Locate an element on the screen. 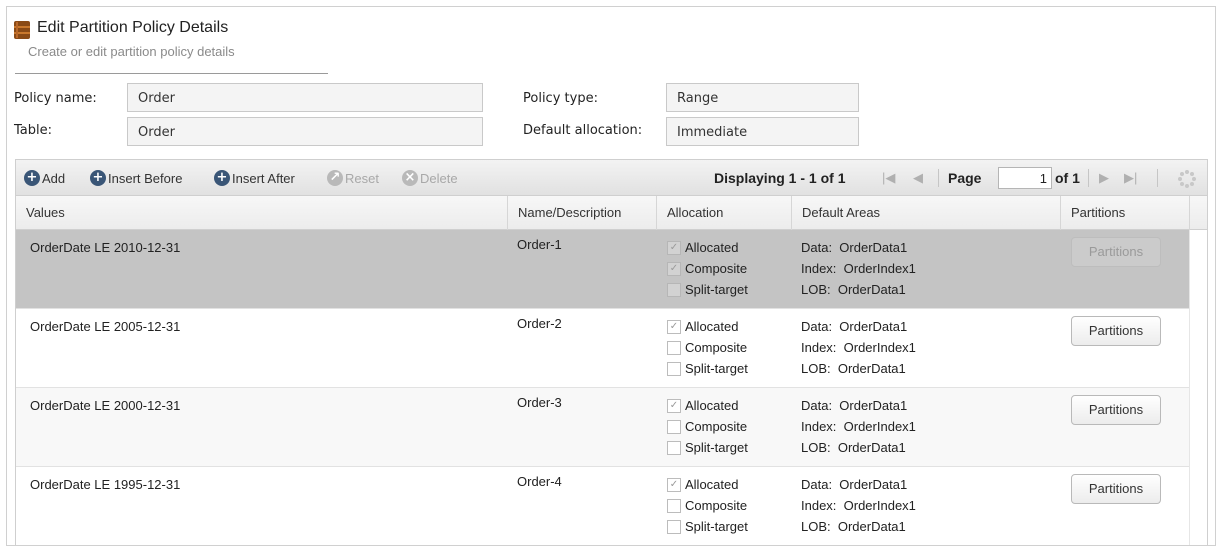 This screenshot has height=552, width=1223. default-allocation-label: Default allocation: is located at coordinates (583, 130).